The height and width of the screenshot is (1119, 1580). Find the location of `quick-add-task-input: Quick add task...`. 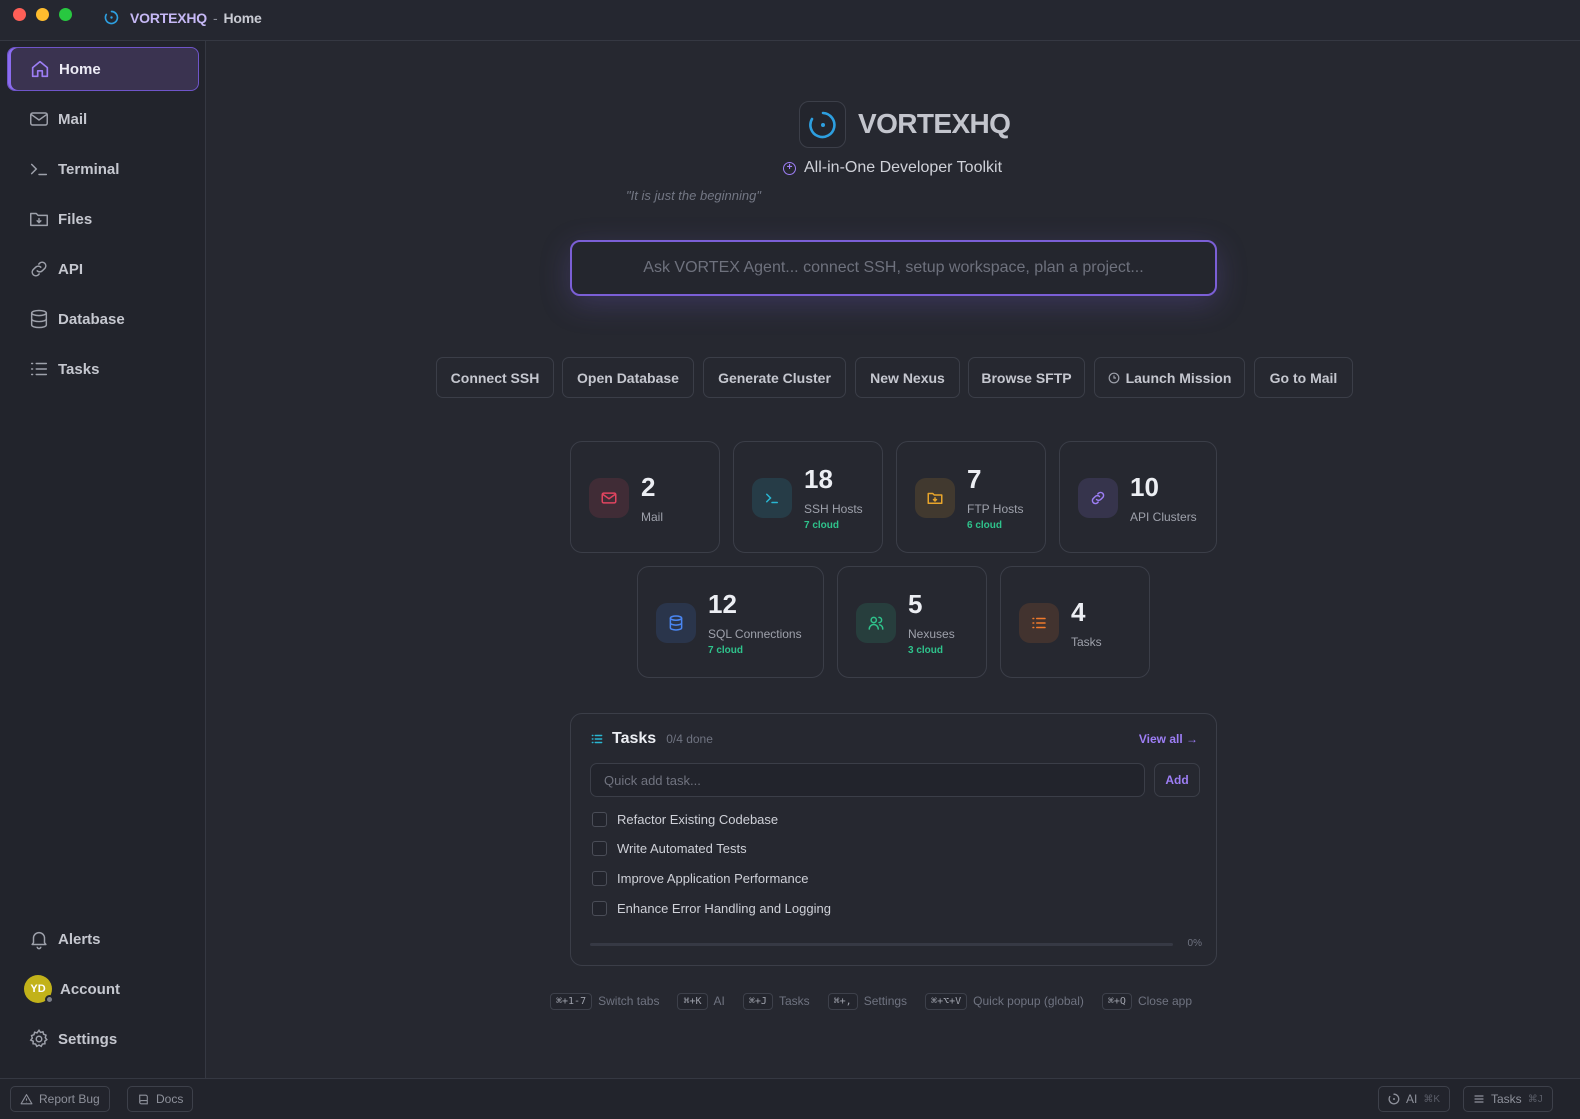

quick-add-task-input: Quick add task... is located at coordinates (867, 780).